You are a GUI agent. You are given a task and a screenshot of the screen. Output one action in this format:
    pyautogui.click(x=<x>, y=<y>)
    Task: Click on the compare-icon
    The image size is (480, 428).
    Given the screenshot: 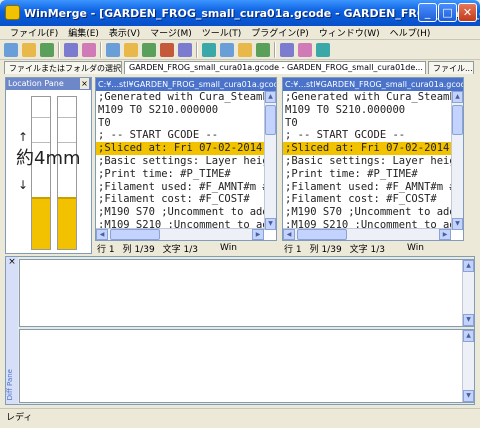 What is the action you would take?
    pyautogui.click(x=305, y=49)
    